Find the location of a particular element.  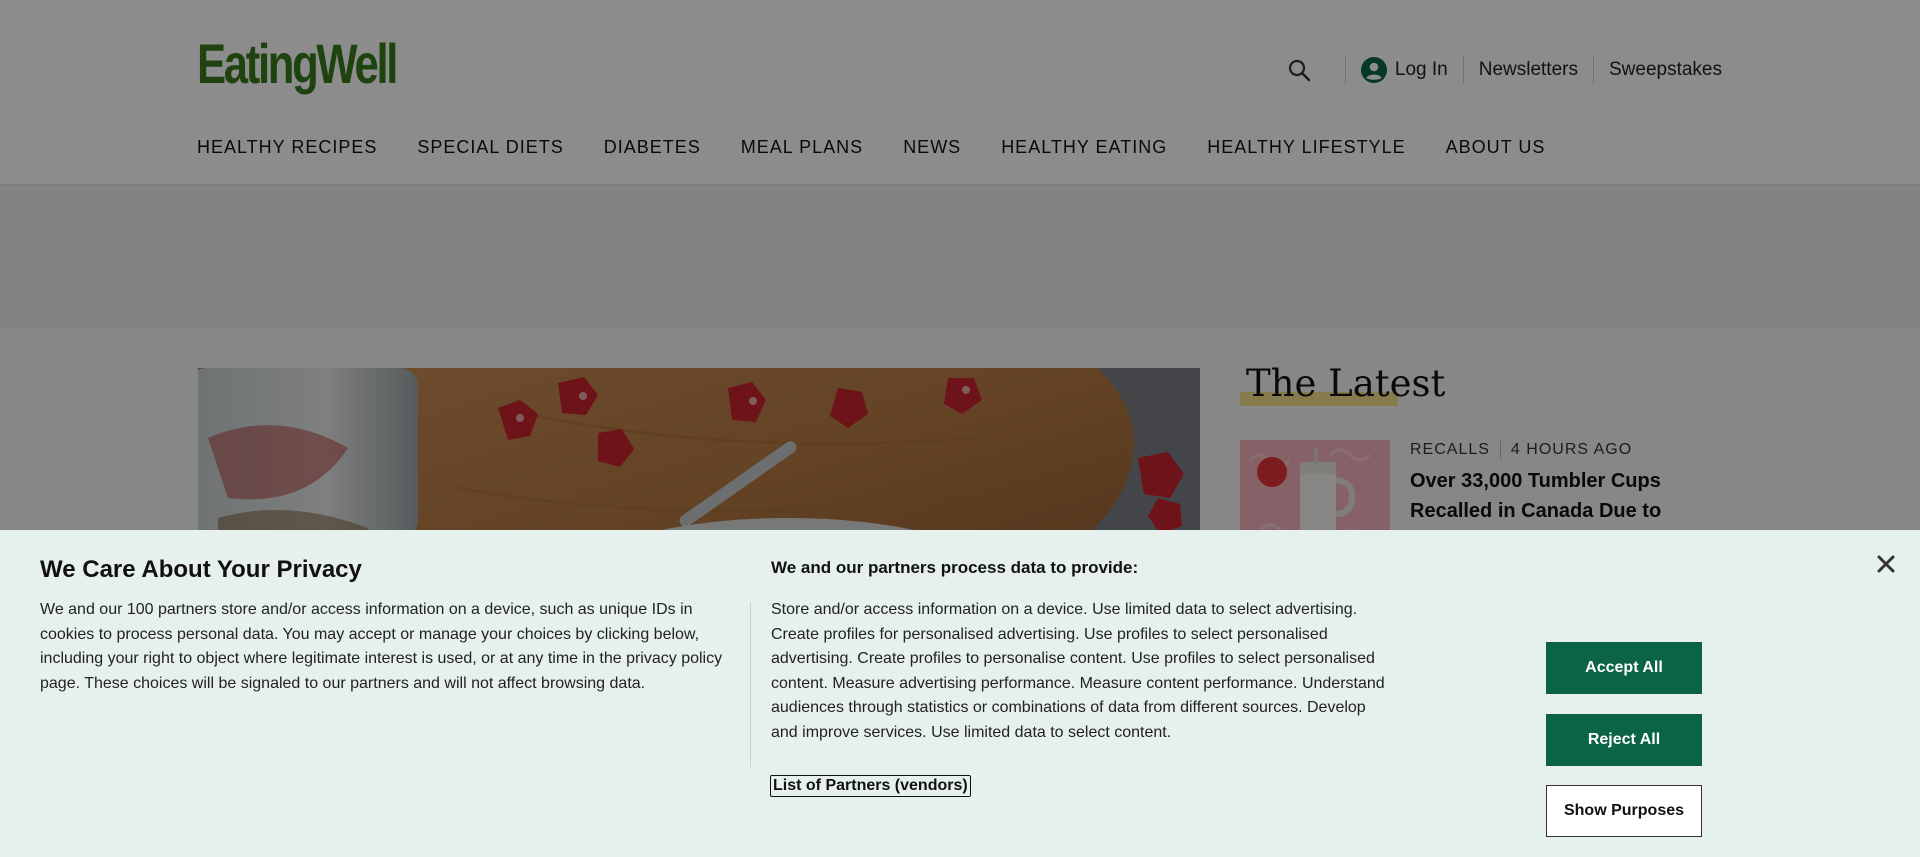

accept-all-button: Accept All is located at coordinates (1624, 668).